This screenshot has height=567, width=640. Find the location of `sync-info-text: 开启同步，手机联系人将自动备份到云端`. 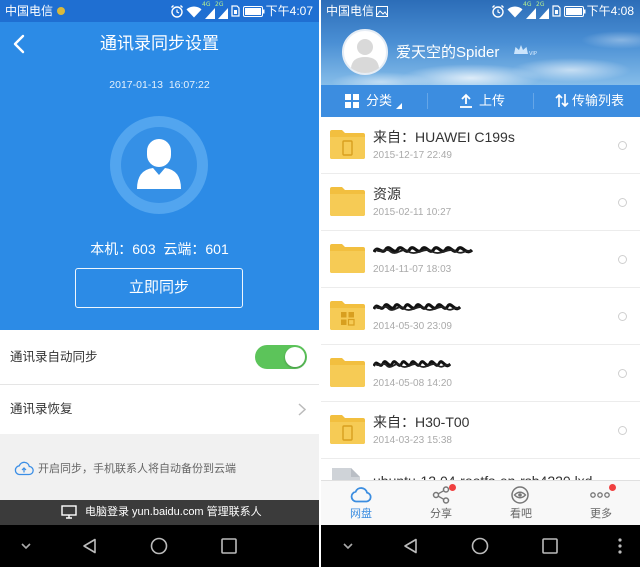

sync-info-text: 开启同步，手机联系人将自动备份到云端 is located at coordinates (137, 469).